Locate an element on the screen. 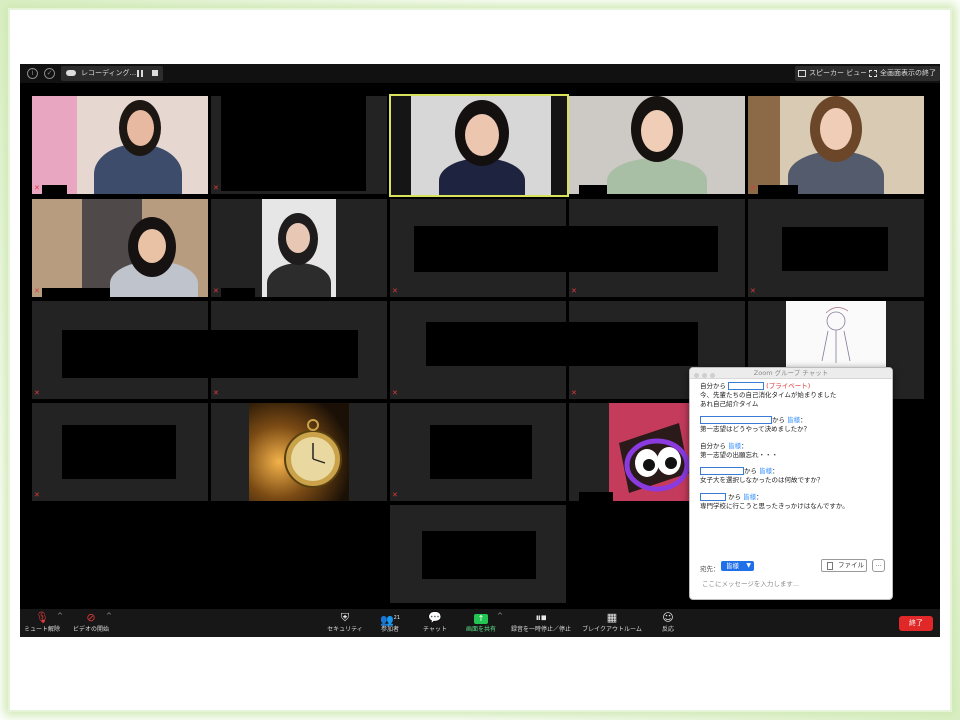 The image size is (960, 720). chat-label: チャット is located at coordinates (435, 629).